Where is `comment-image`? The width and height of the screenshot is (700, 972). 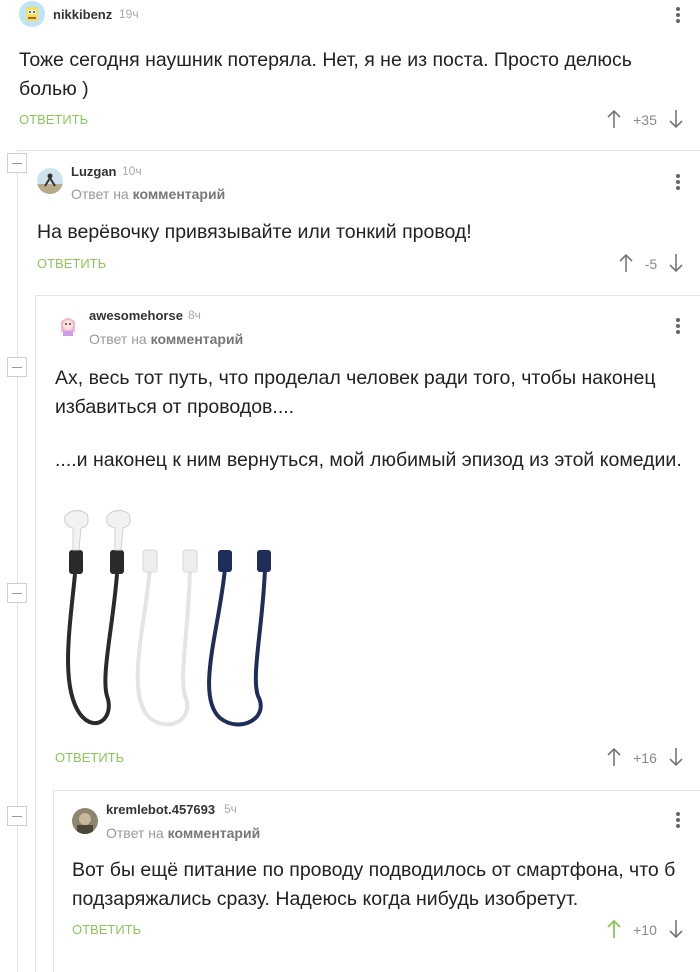 comment-image is located at coordinates (170, 620).